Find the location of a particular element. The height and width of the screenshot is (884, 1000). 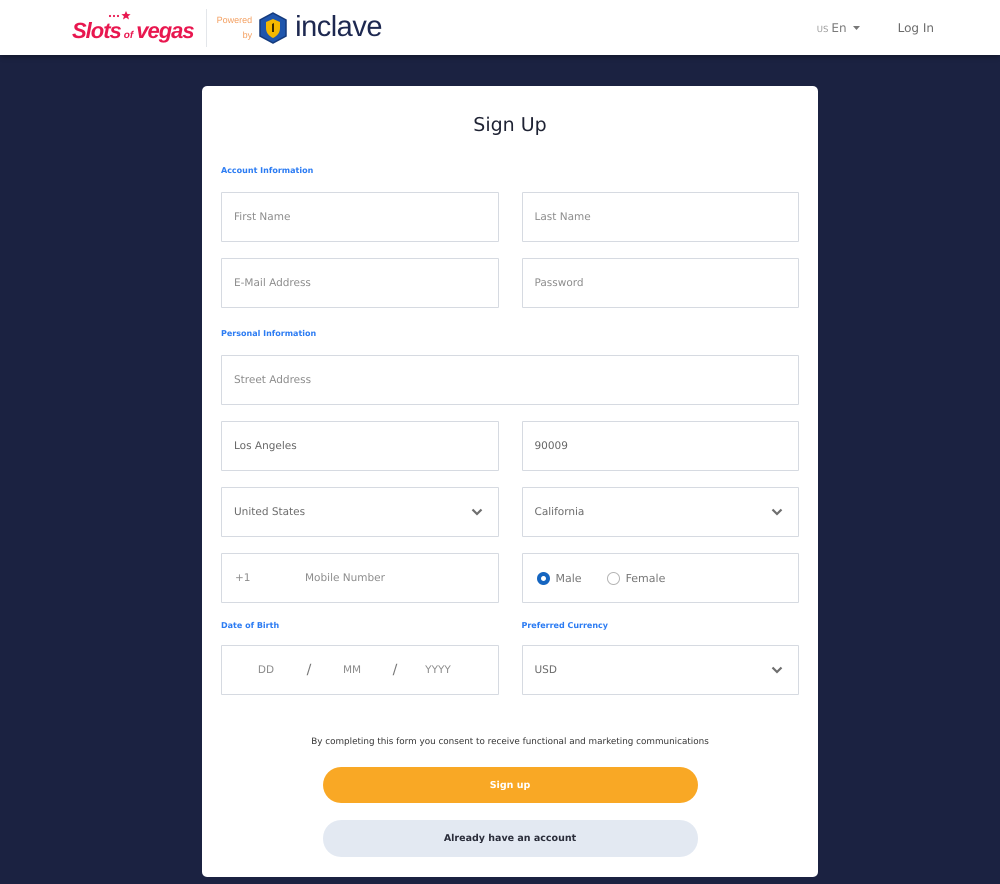

powered-by-label: Powered by is located at coordinates (234, 28).